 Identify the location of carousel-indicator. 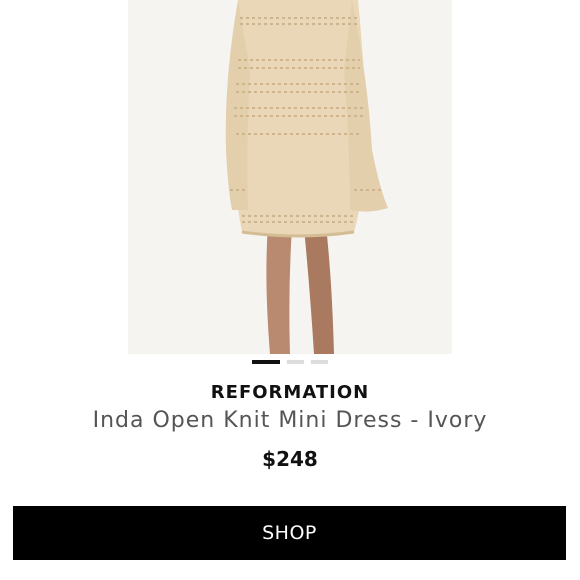
(290, 363).